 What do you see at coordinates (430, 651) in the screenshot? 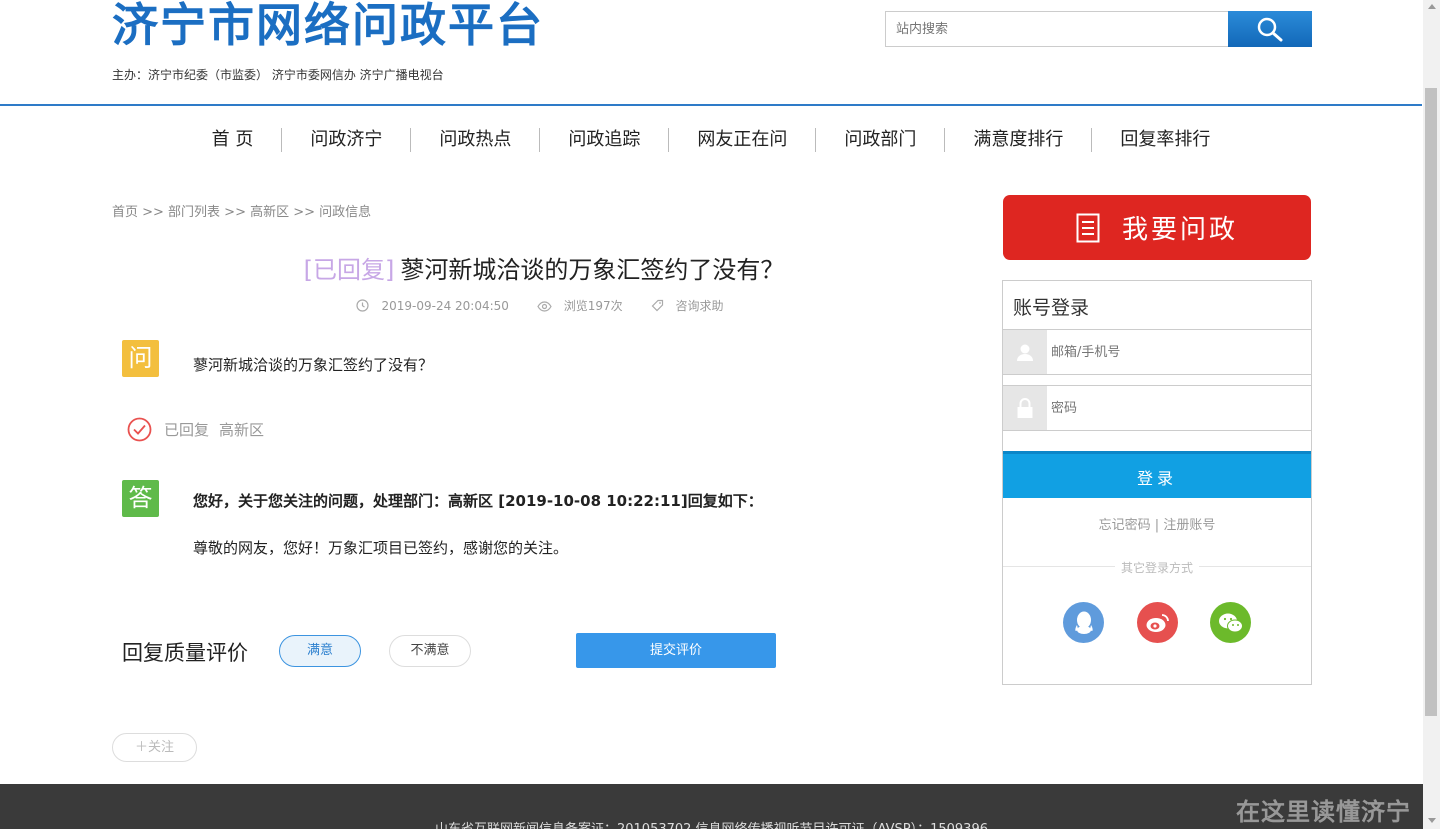
I see `unsatisfied-button: 不满意` at bounding box center [430, 651].